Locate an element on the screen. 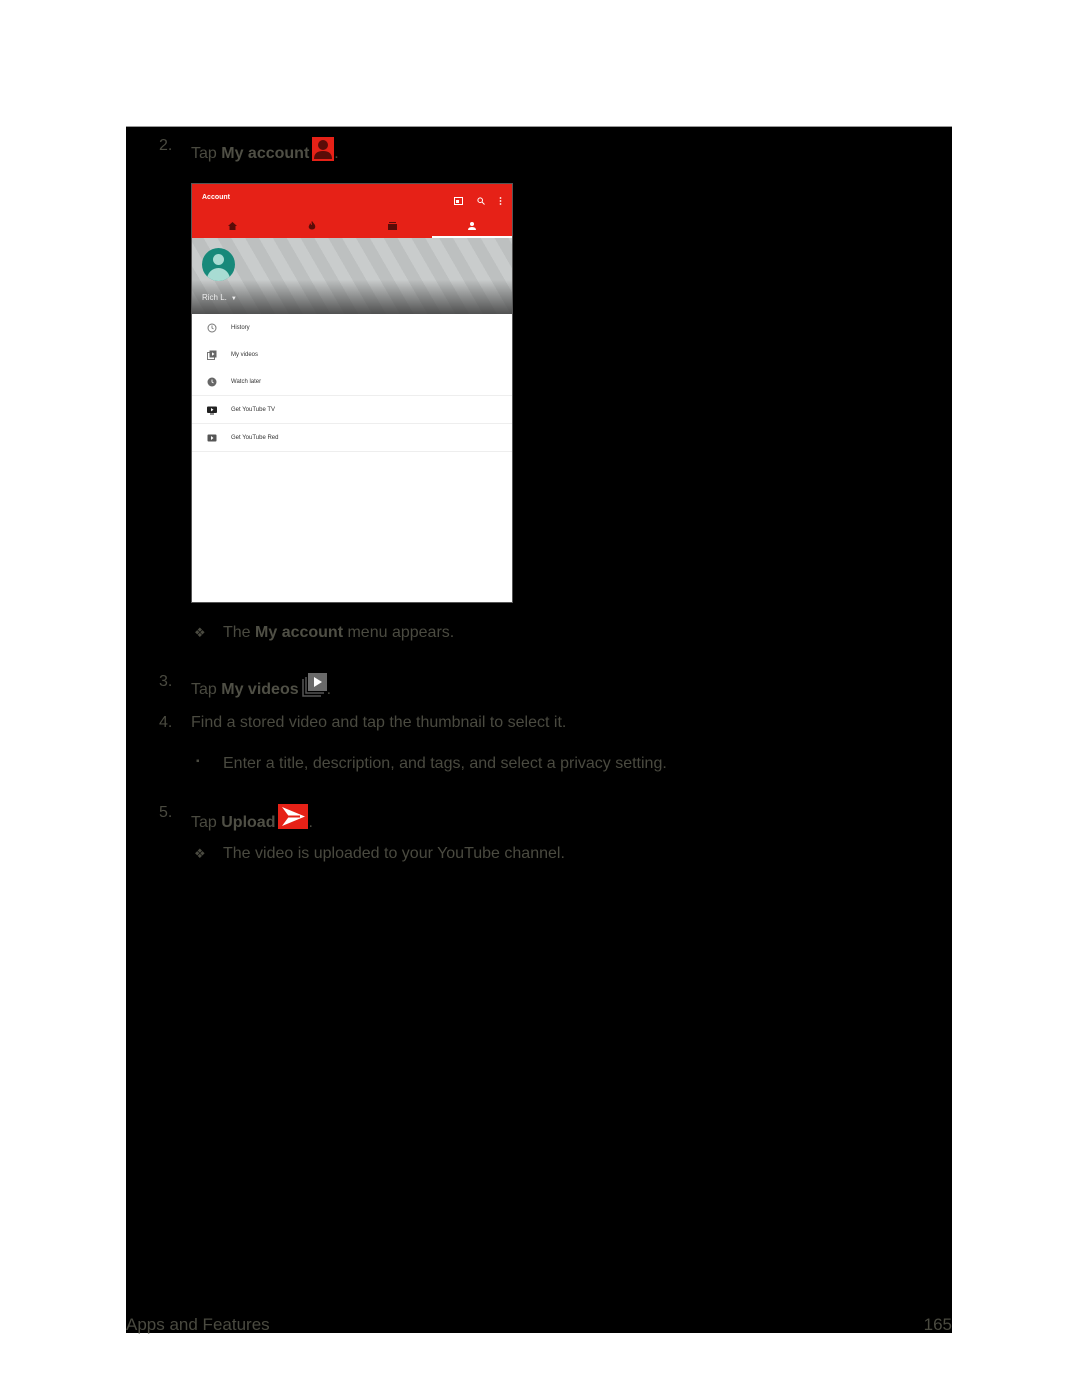 The image size is (1080, 1397). tab-subscriptions is located at coordinates (392, 226).